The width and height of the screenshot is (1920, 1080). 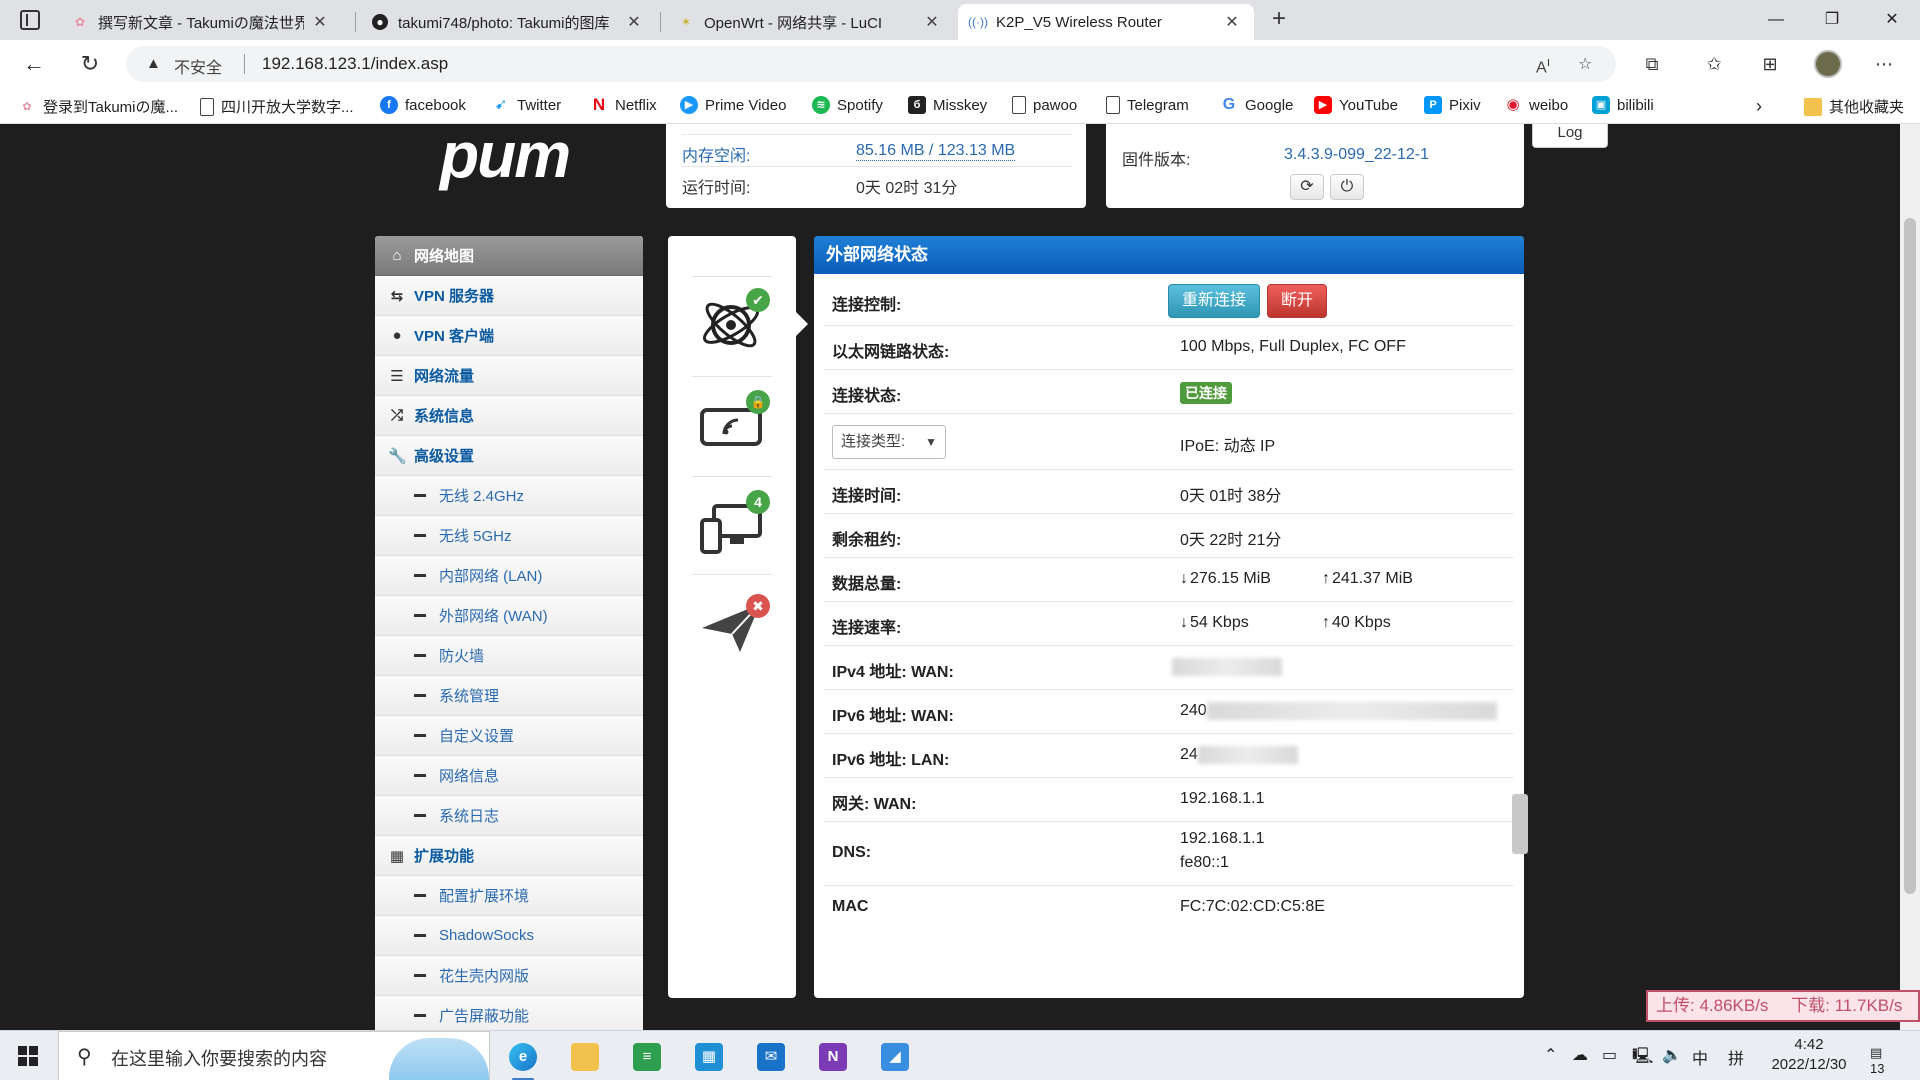 I want to click on ime-mode: 中, so click(x=1700, y=1057).